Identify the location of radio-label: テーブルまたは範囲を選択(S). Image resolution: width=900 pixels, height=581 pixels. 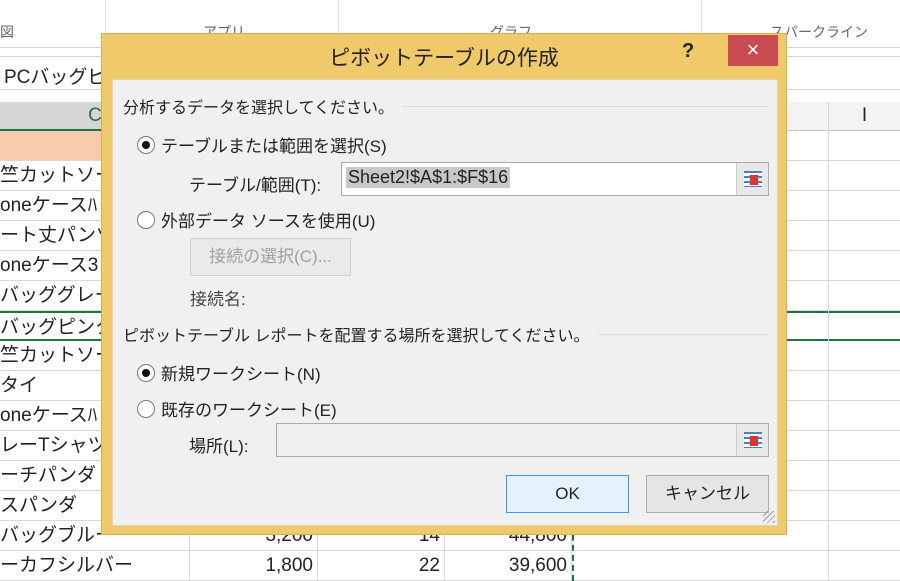
(274, 146).